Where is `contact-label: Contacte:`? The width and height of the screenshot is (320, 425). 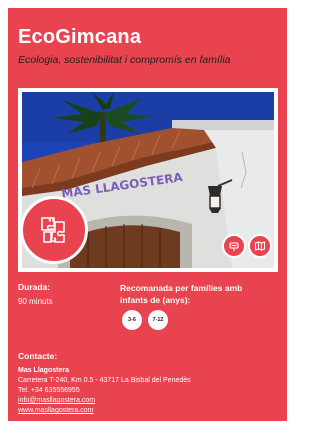 contact-label: Contacte: is located at coordinates (38, 356).